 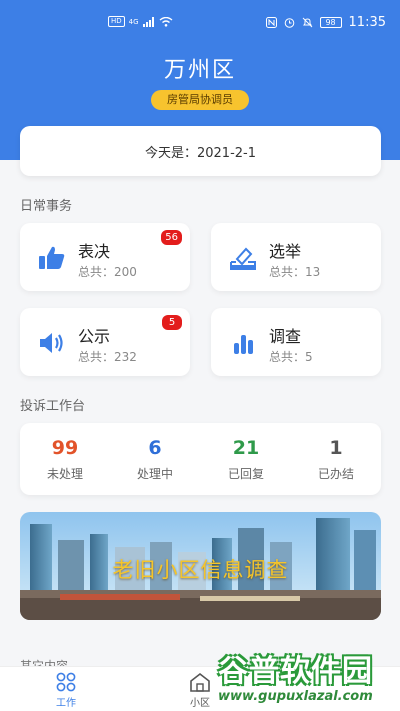 I want to click on banner-title: 老旧小区信息调查, so click(x=200, y=570).